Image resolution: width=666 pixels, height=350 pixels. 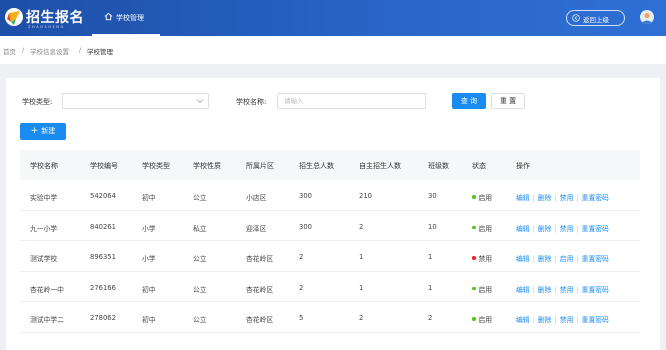 What do you see at coordinates (301, 287) in the screenshot?
I see `cell-total: 2` at bounding box center [301, 287].